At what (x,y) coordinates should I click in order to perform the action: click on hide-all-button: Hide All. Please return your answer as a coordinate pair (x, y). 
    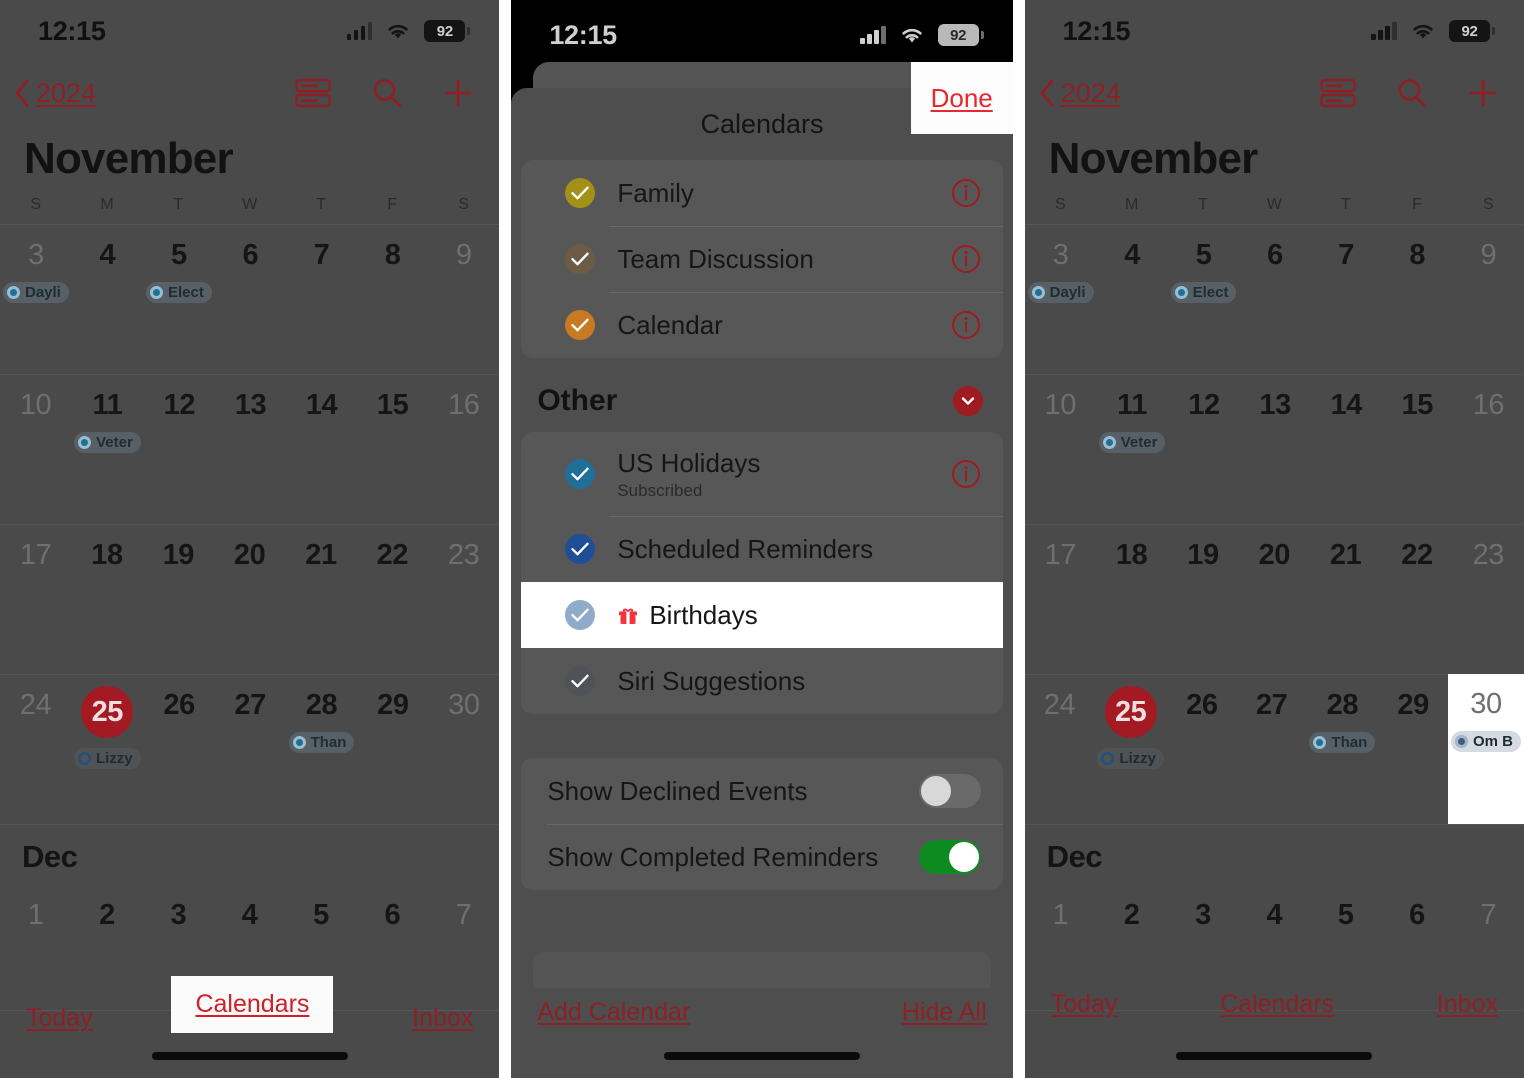
    Looking at the image, I should click on (944, 1012).